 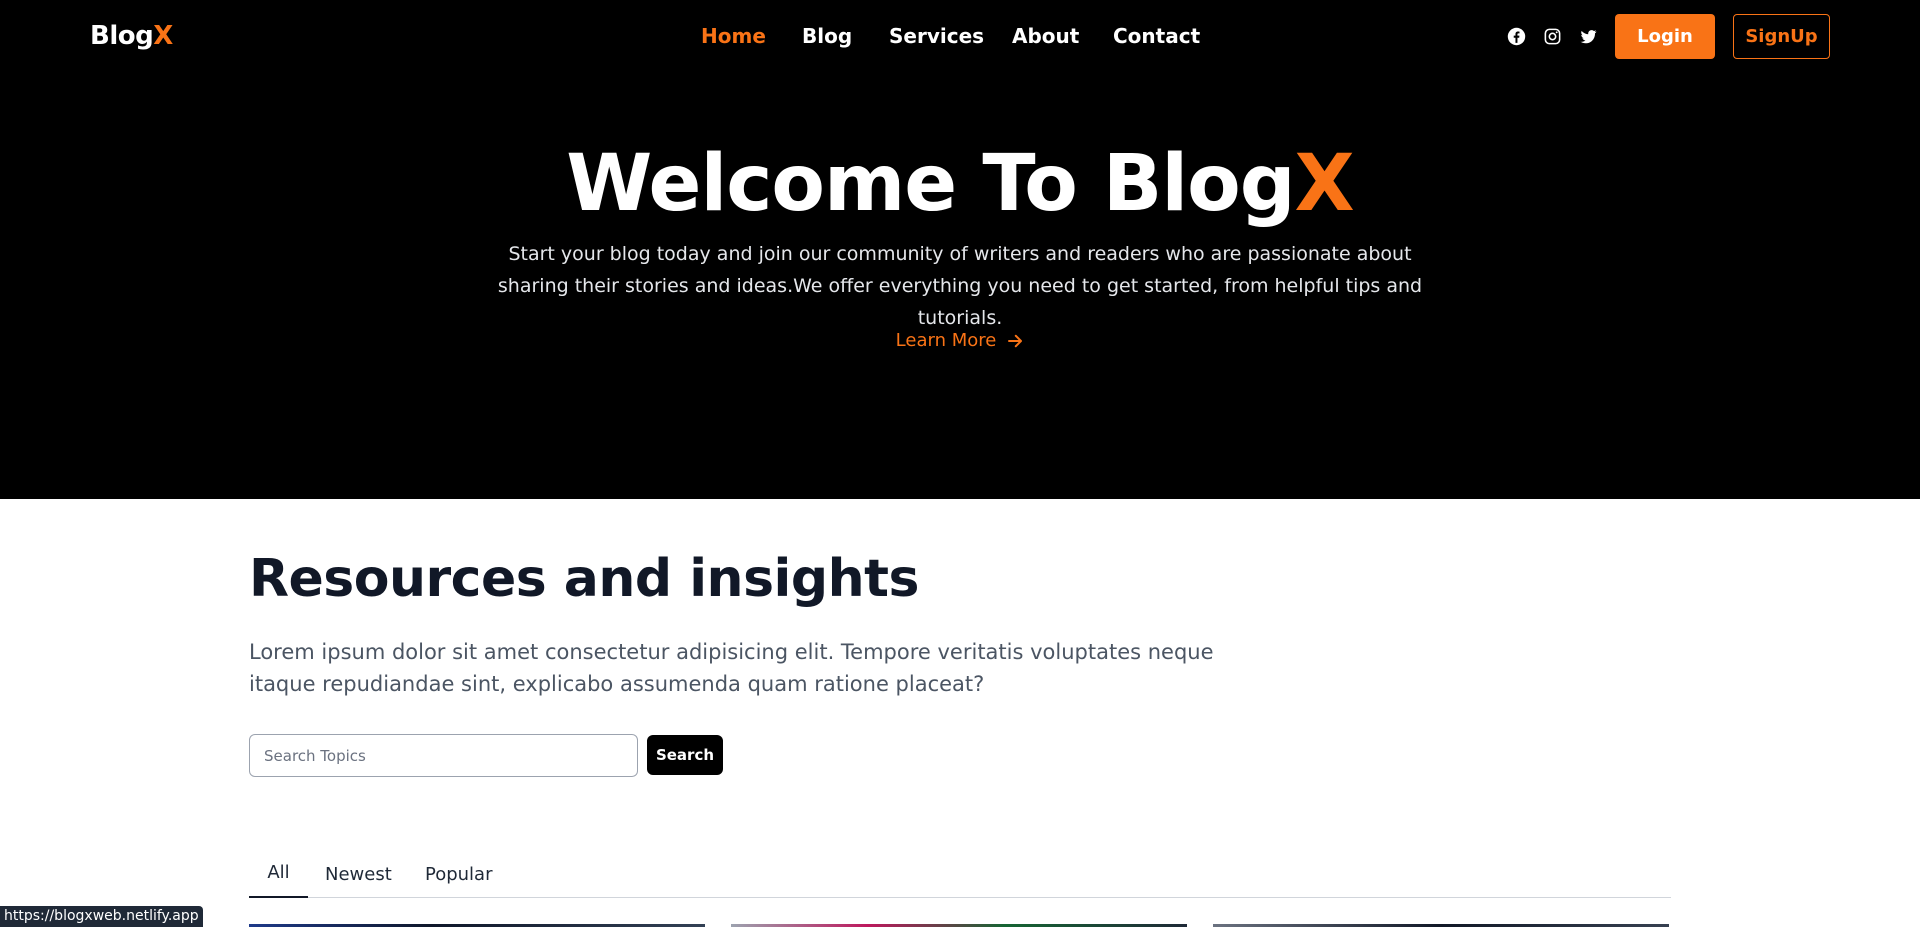 I want to click on learn-more-link: Learn More, so click(x=960, y=340).